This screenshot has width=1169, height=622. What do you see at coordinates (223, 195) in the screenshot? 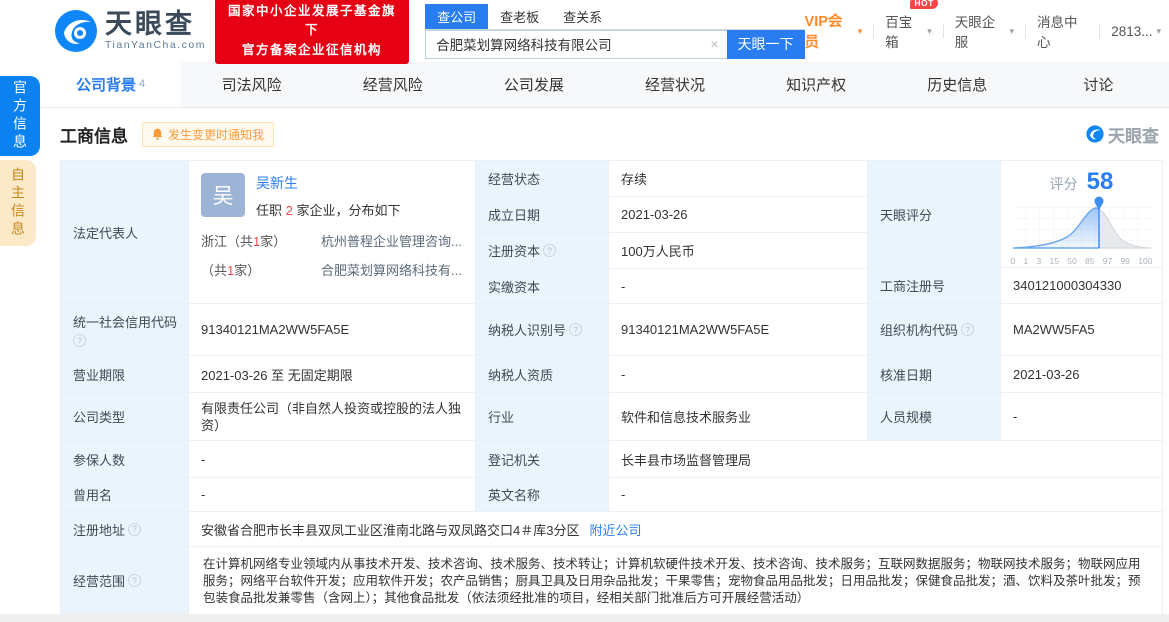
I see `avatar: 吴` at bounding box center [223, 195].